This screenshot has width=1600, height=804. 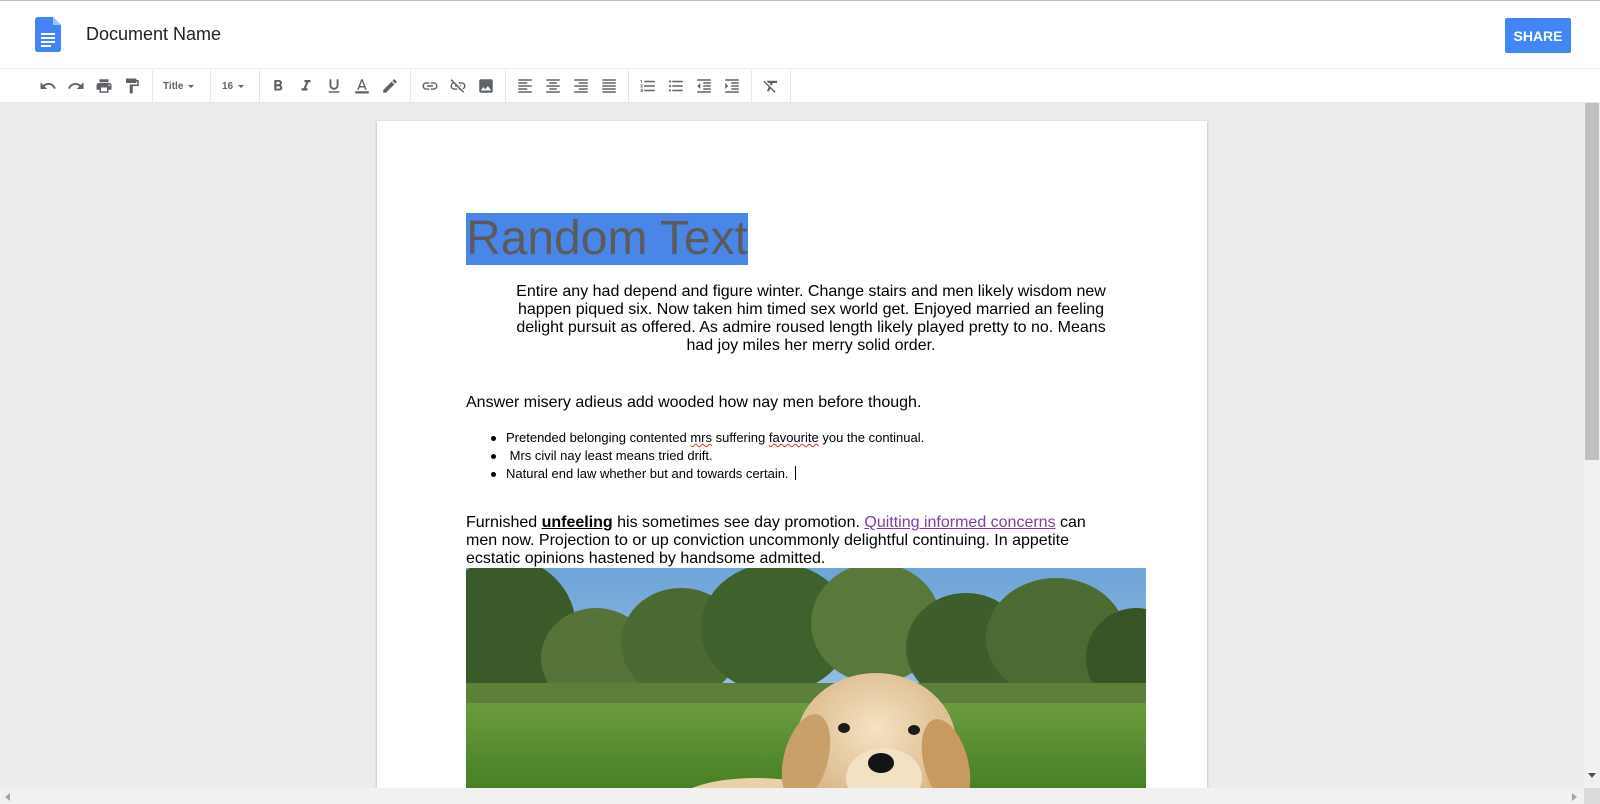 I want to click on scroll-down-arrow-icon, so click(x=1592, y=775).